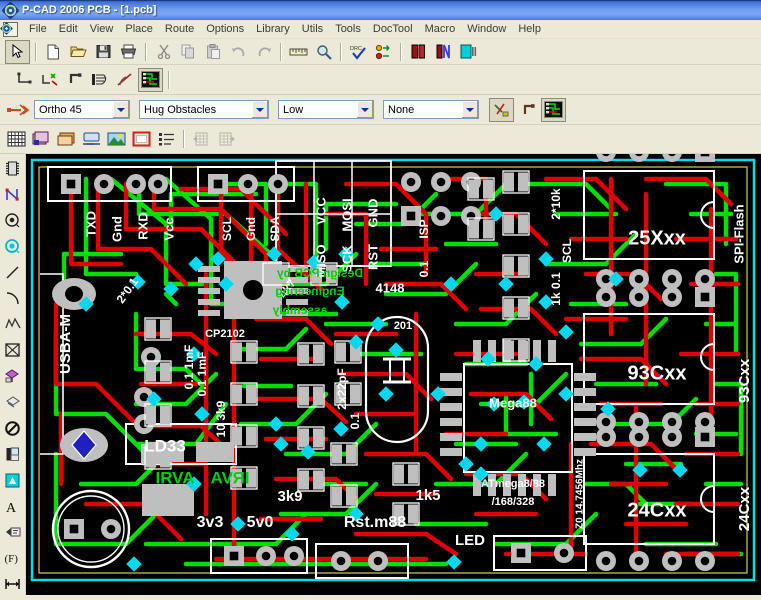 The width and height of the screenshot is (761, 600). What do you see at coordinates (13, 220) in the screenshot?
I see `place-via-icon` at bounding box center [13, 220].